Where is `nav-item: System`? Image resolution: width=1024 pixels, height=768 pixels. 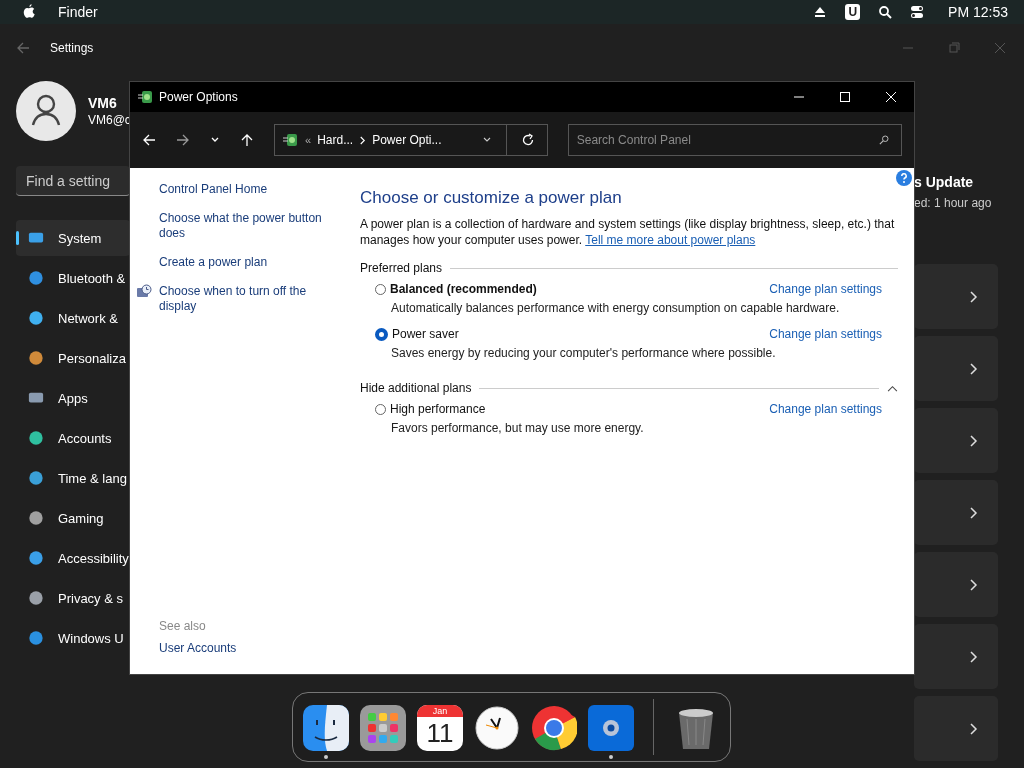
nav-item: System is located at coordinates (73, 238).